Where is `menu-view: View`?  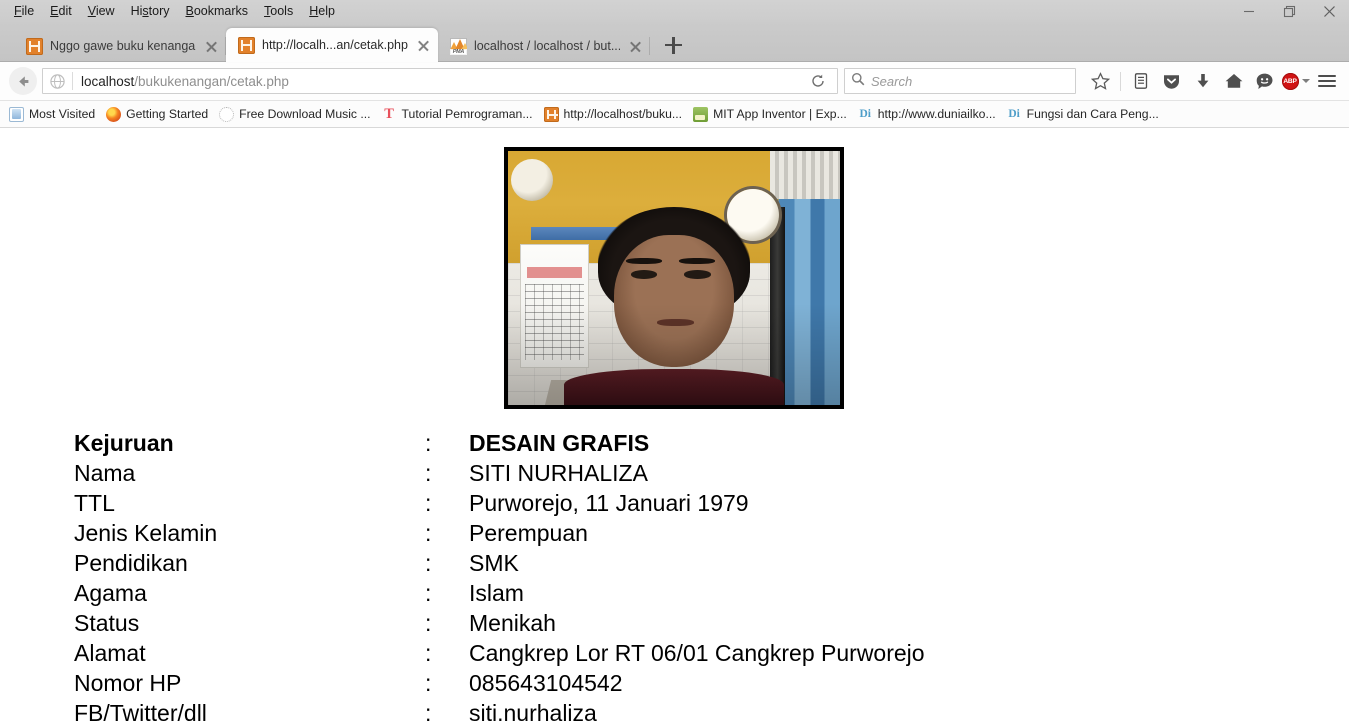 menu-view: View is located at coordinates (101, 11).